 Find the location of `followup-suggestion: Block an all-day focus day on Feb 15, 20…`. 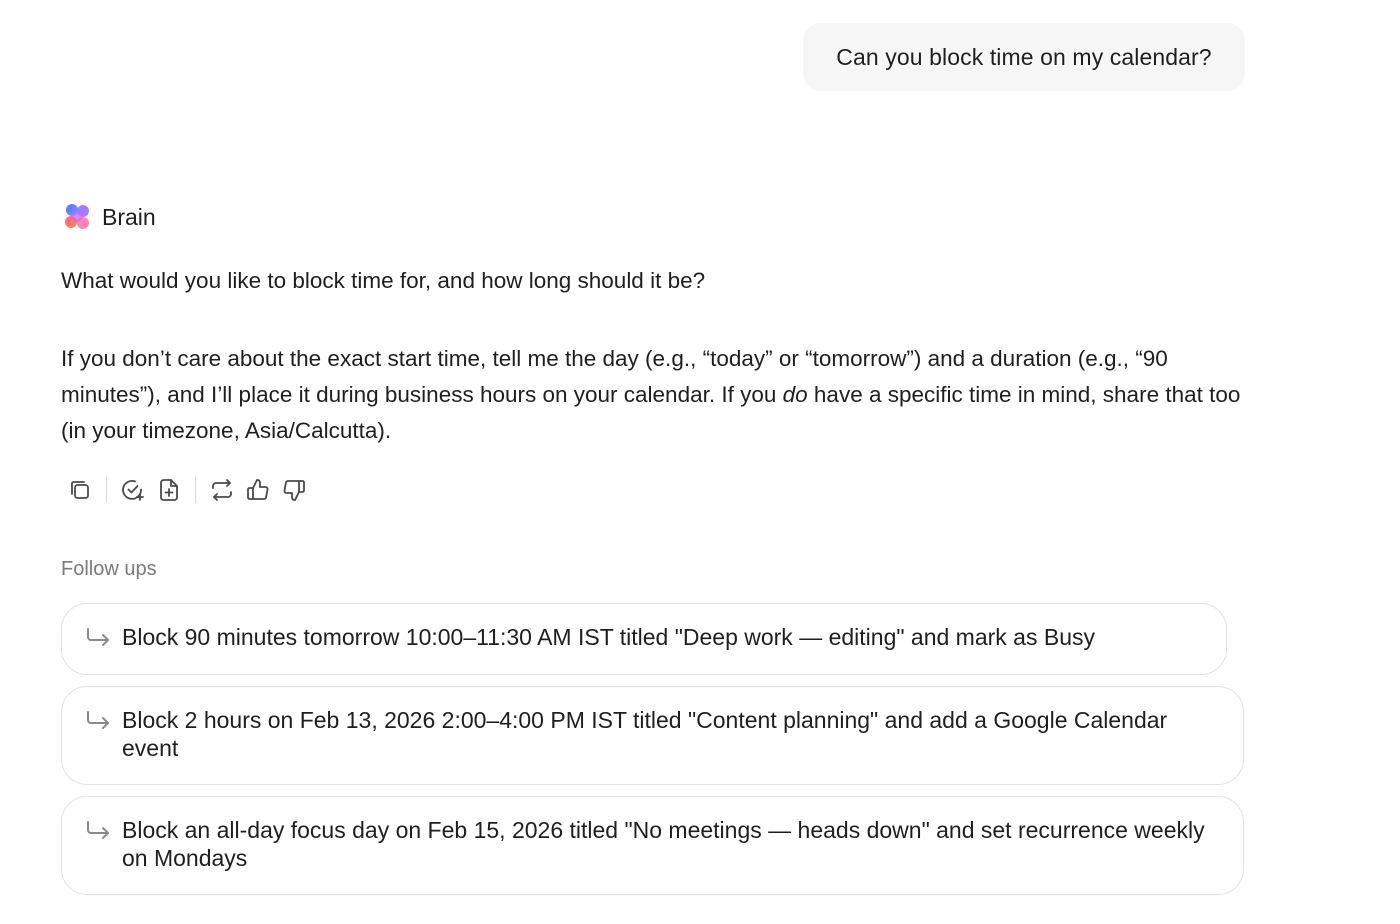

followup-suggestion: Block an all-day focus day on Feb 15, 20… is located at coordinates (652, 845).